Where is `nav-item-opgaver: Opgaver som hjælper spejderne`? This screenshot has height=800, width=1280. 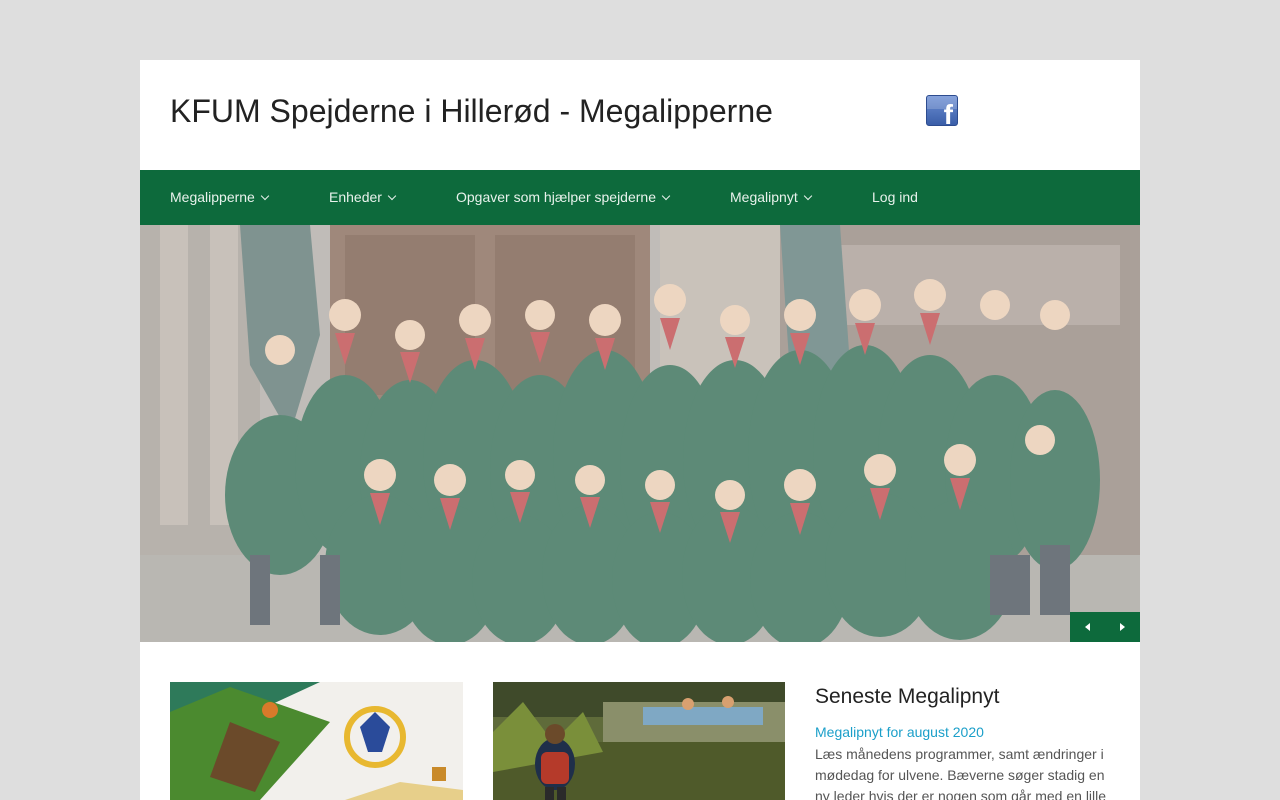
nav-item-opgaver: Opgaver som hjælper spejderne is located at coordinates (563, 197).